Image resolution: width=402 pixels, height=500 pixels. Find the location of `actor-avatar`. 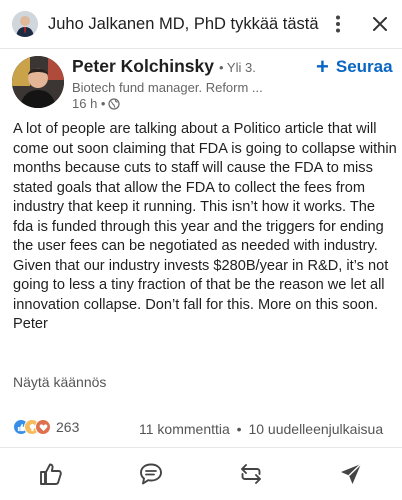

actor-avatar is located at coordinates (25, 24).